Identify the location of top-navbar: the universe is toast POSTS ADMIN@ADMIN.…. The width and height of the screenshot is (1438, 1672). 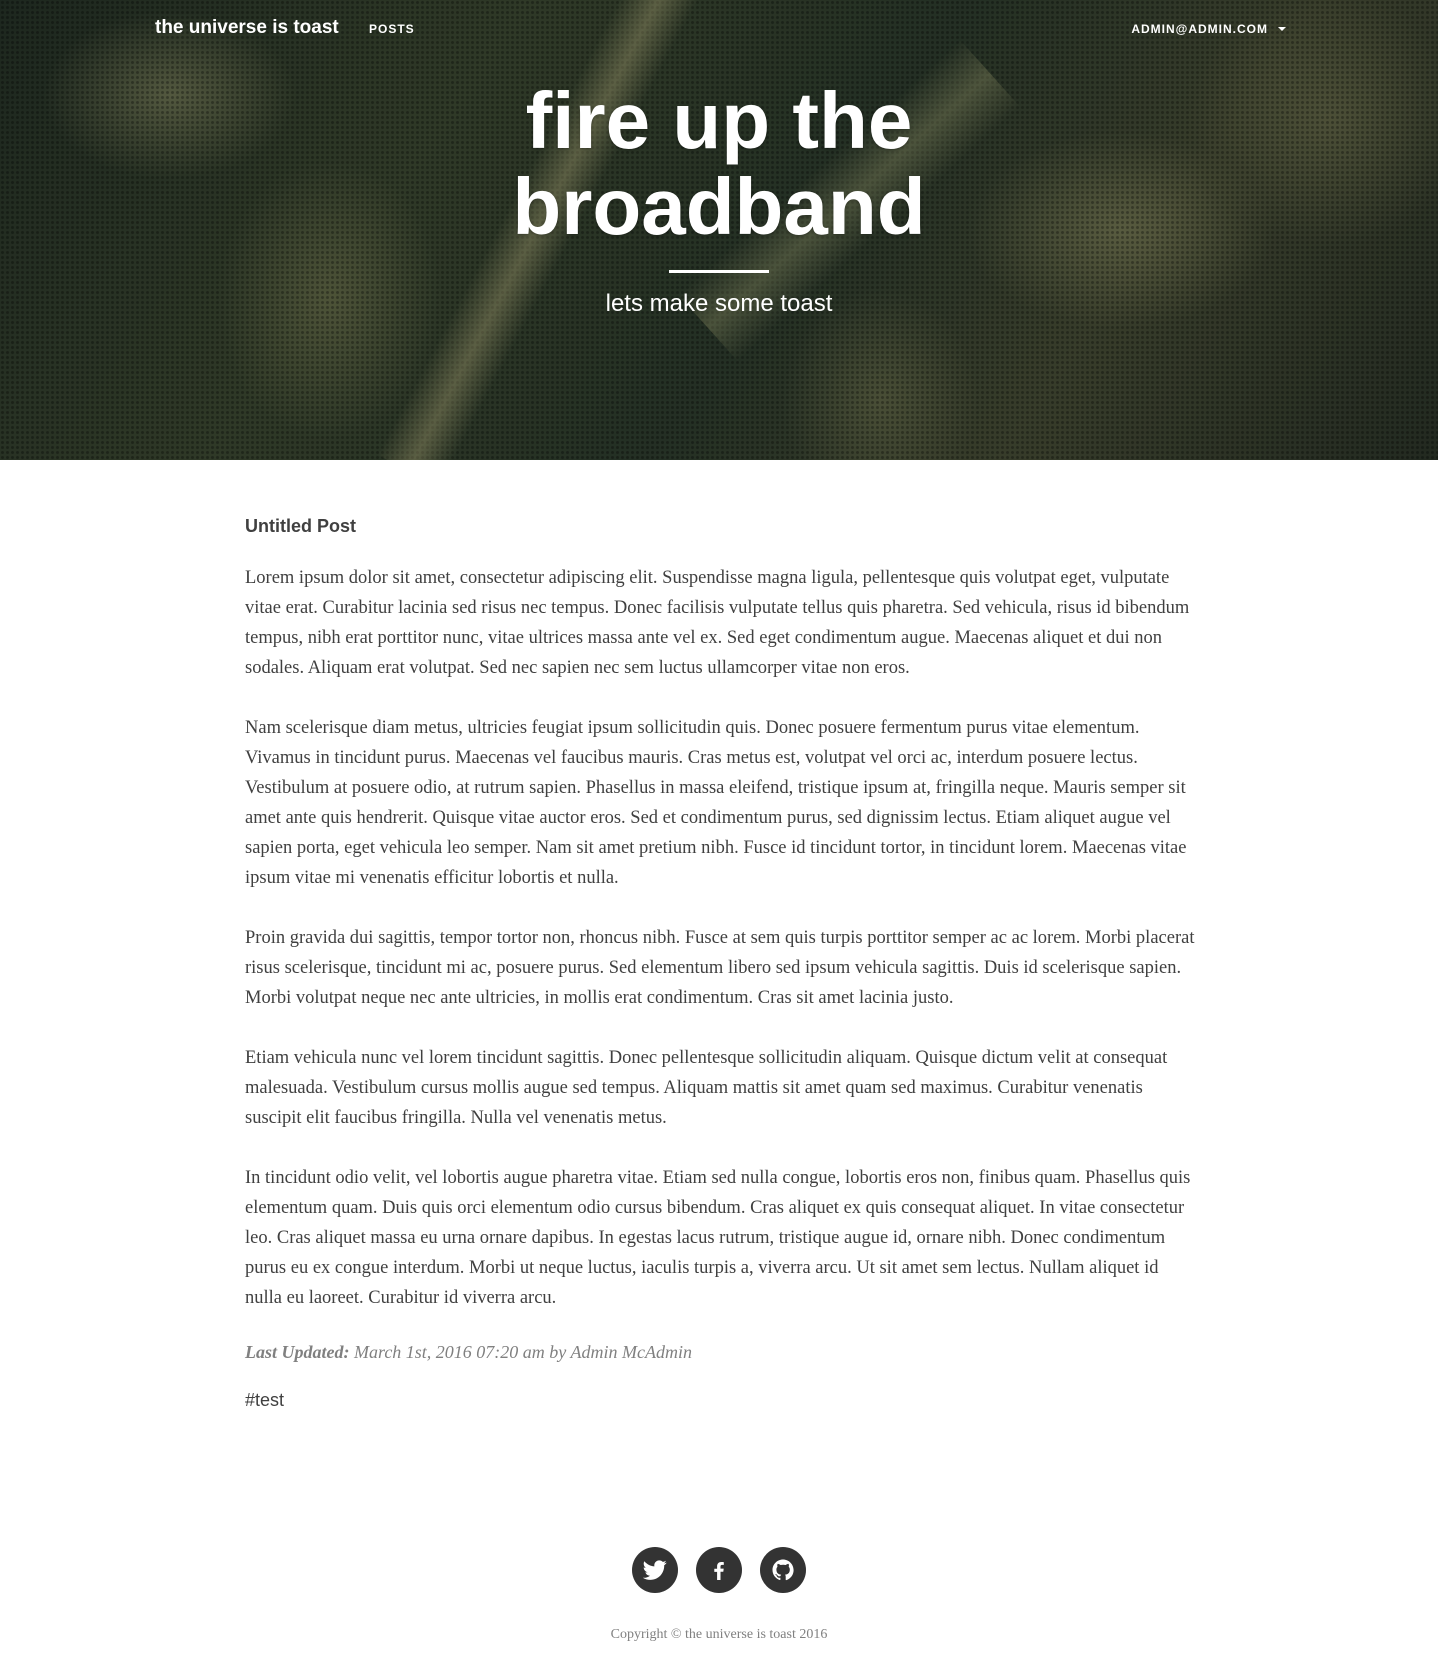
(719, 29).